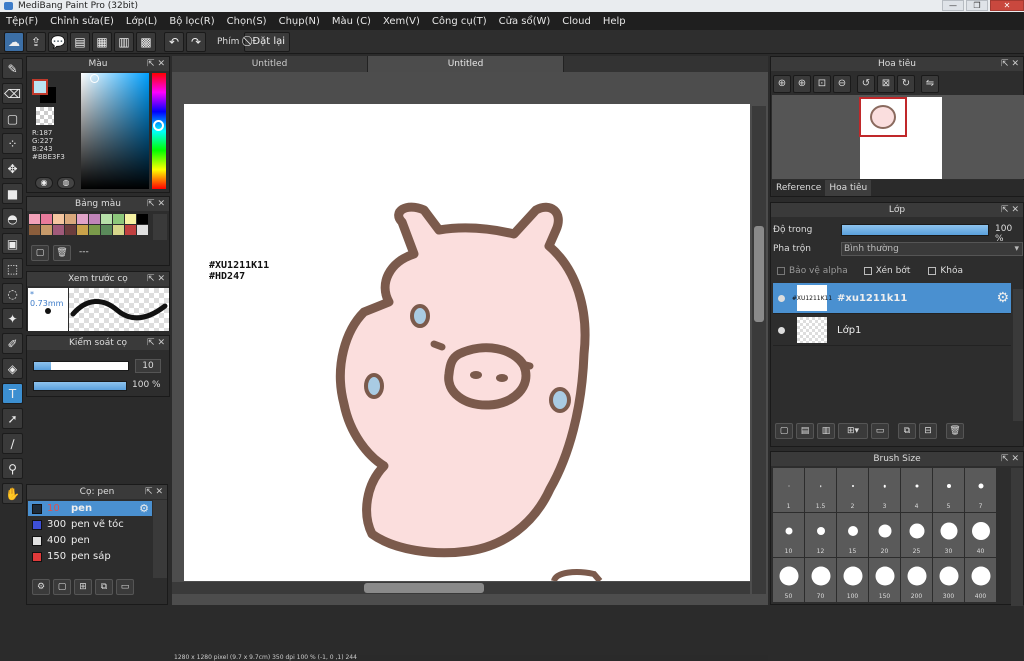 This screenshot has height=661, width=1024. Describe the element at coordinates (115, 131) in the screenshot. I see `saturation-value-picker` at that location.